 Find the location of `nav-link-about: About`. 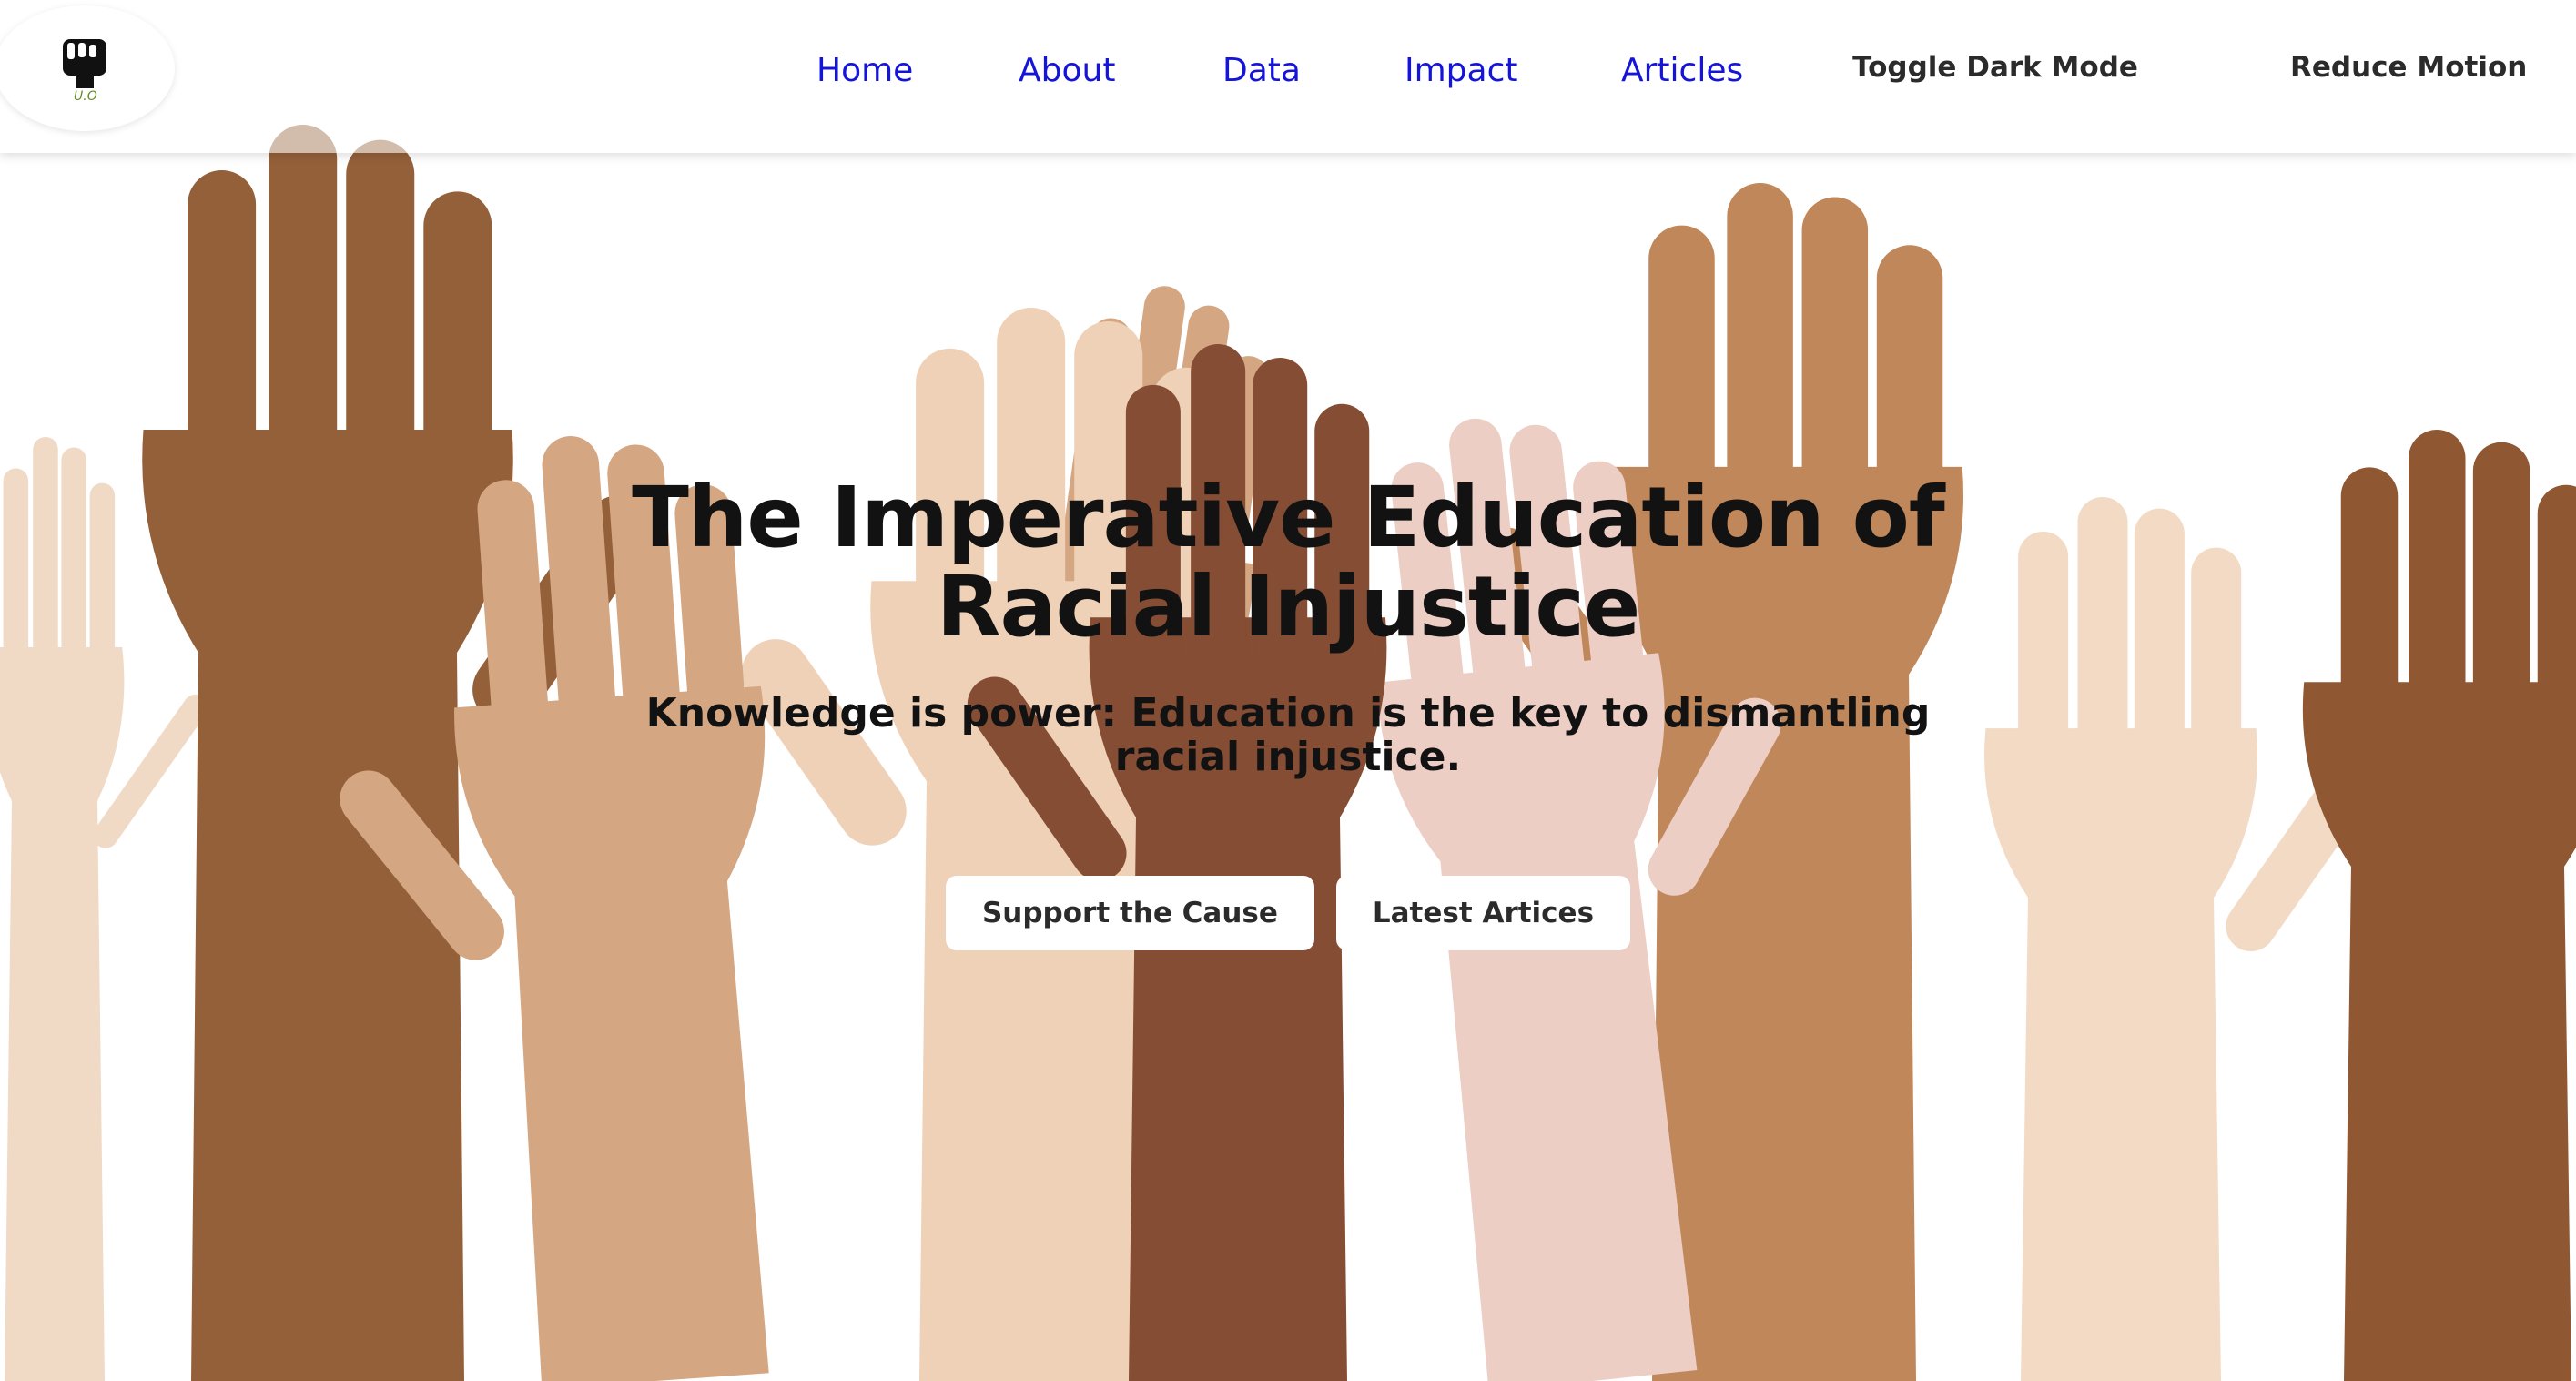

nav-link-about: About is located at coordinates (1067, 71).